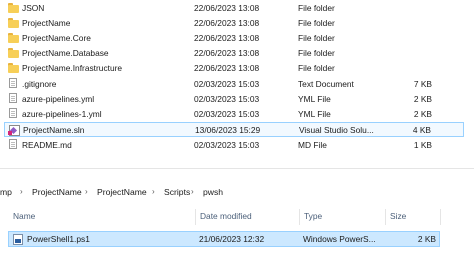 The height and width of the screenshot is (258, 474). What do you see at coordinates (65, 53) in the screenshot?
I see `file-name: ProjectName.Database` at bounding box center [65, 53].